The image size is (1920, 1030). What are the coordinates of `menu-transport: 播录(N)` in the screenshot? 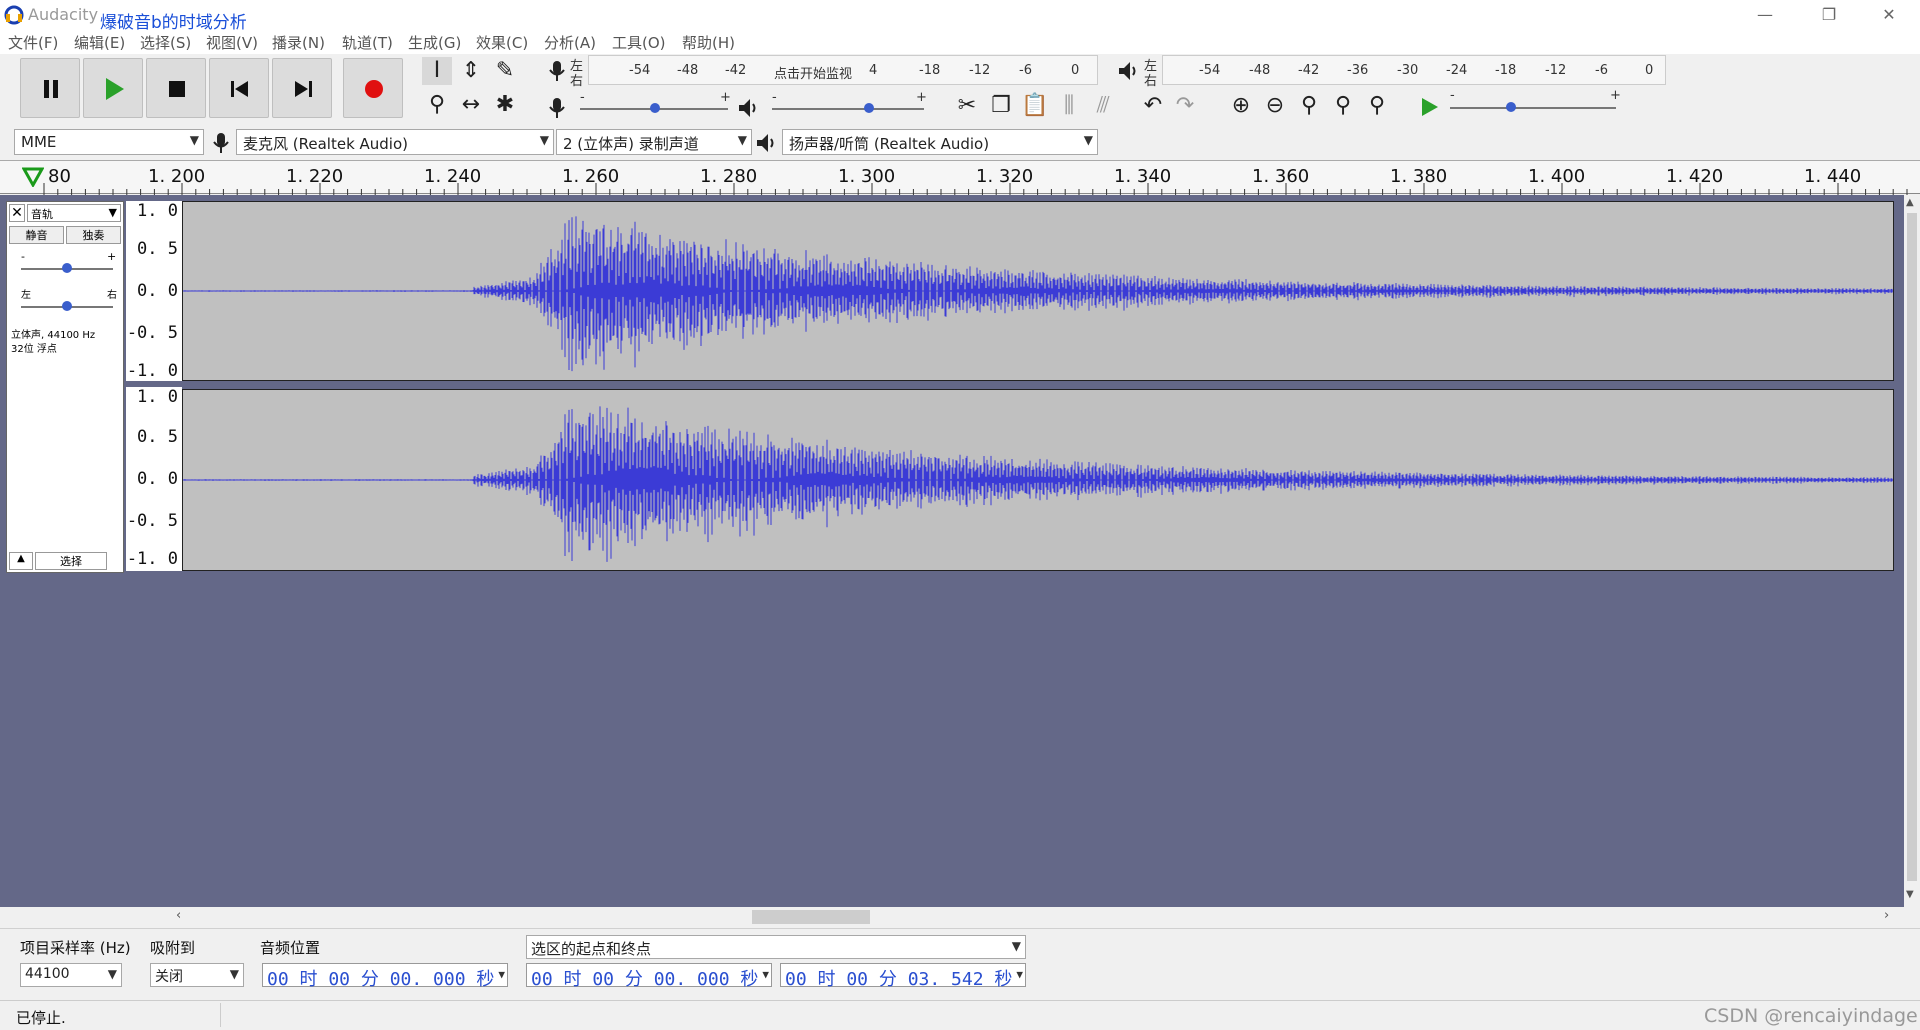 It's located at (298, 42).